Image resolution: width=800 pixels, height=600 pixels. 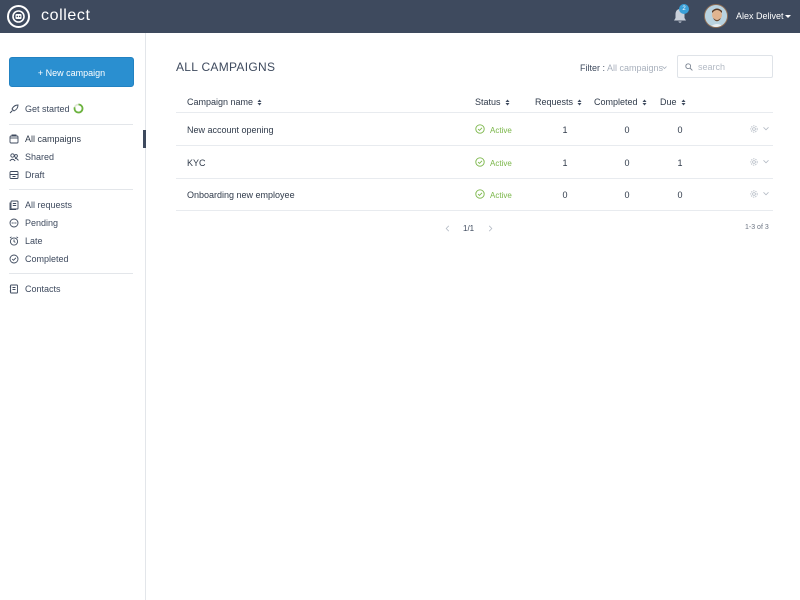 I want to click on sidebar-item-label: All requests, so click(x=49, y=205).